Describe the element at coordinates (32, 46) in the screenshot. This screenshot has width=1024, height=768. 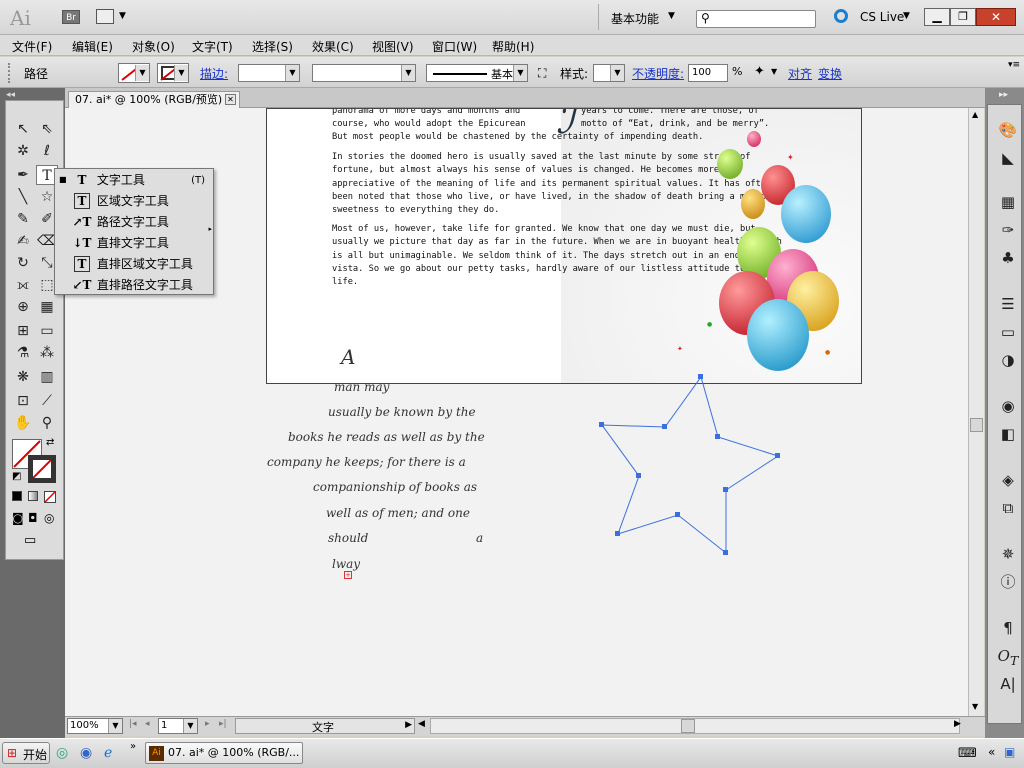
I see `menu-file: 文件(F)` at that location.